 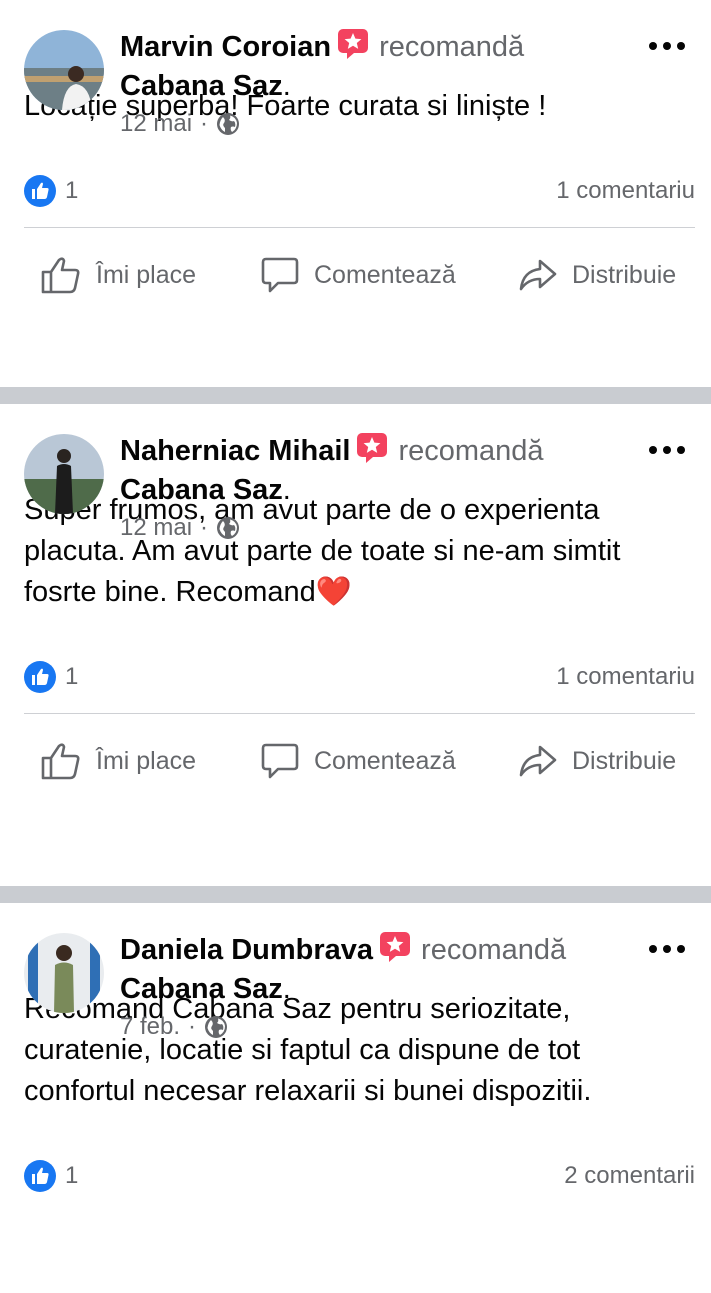 I want to click on author-block: Marvin Coroian recomandă Cabana Saz., so click(x=380, y=67).